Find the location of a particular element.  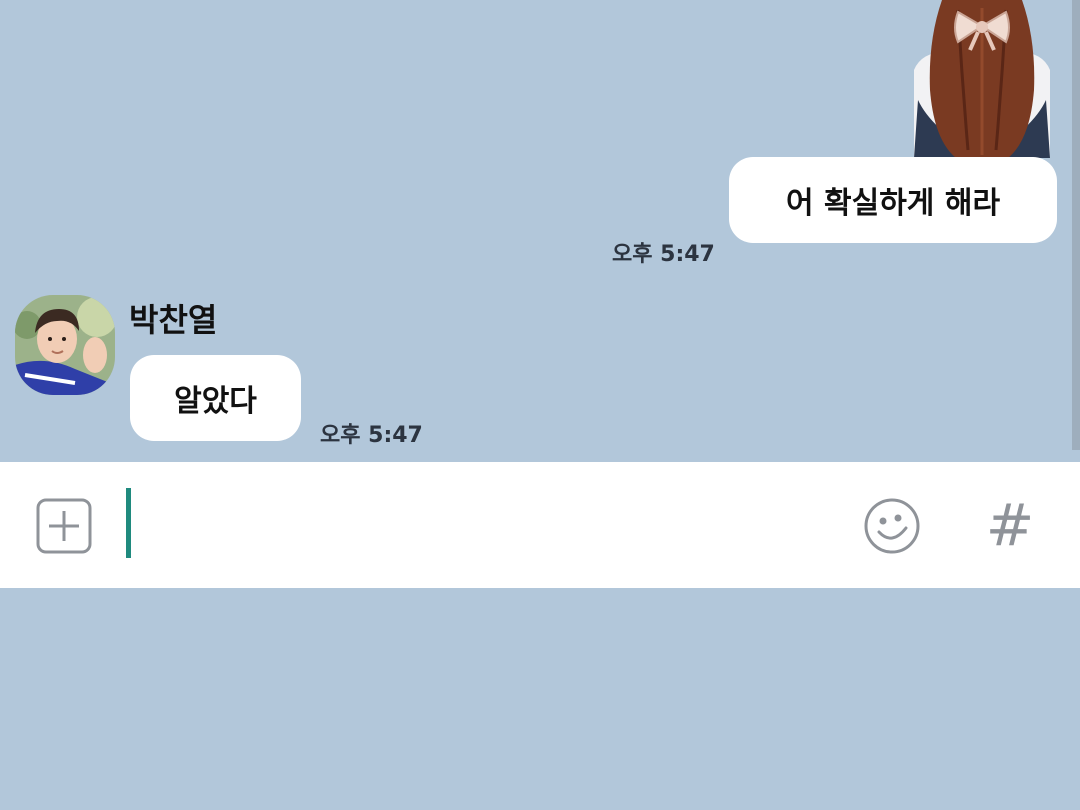

outgoing-message-time: 오후 5:47 is located at coordinates (663, 254).